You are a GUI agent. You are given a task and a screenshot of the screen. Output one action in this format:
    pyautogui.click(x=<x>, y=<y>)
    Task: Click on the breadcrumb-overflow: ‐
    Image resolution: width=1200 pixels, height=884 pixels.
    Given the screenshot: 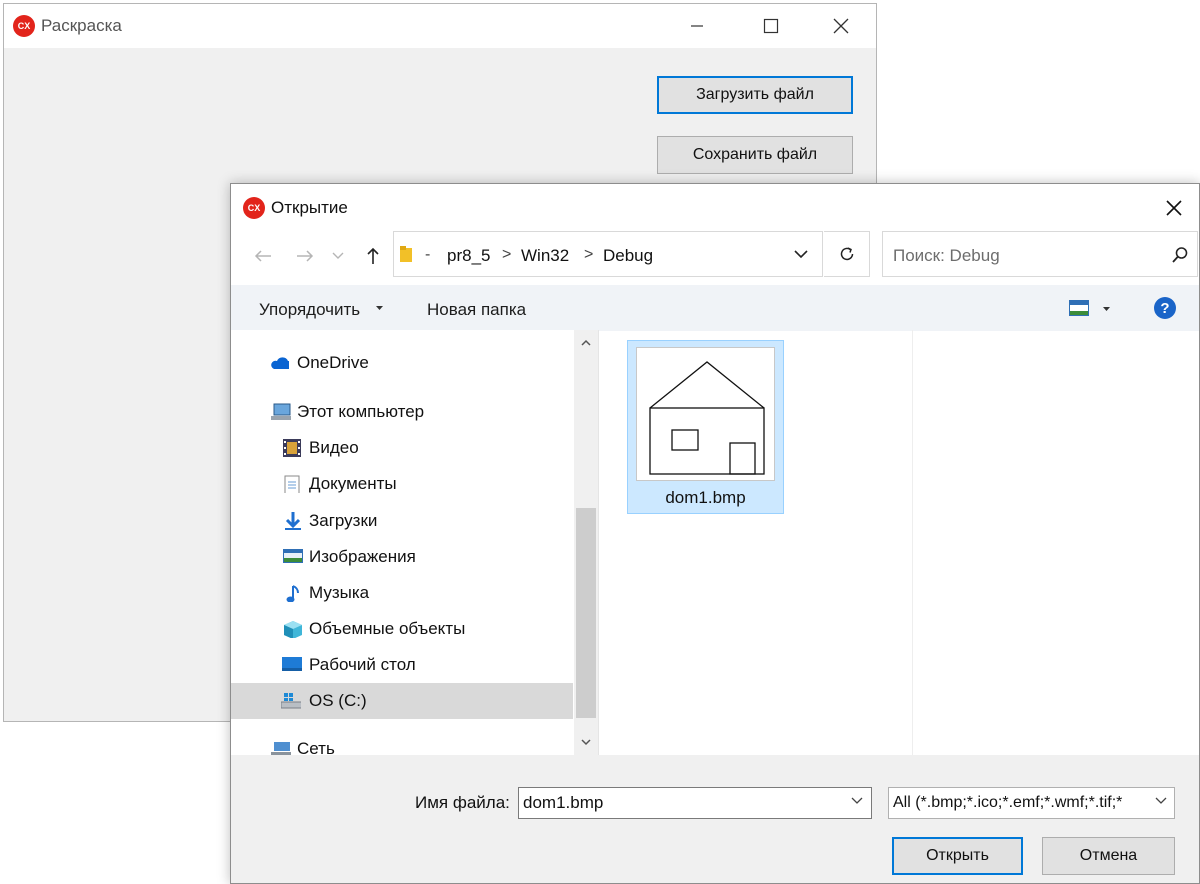 What is the action you would take?
    pyautogui.click(x=427, y=255)
    